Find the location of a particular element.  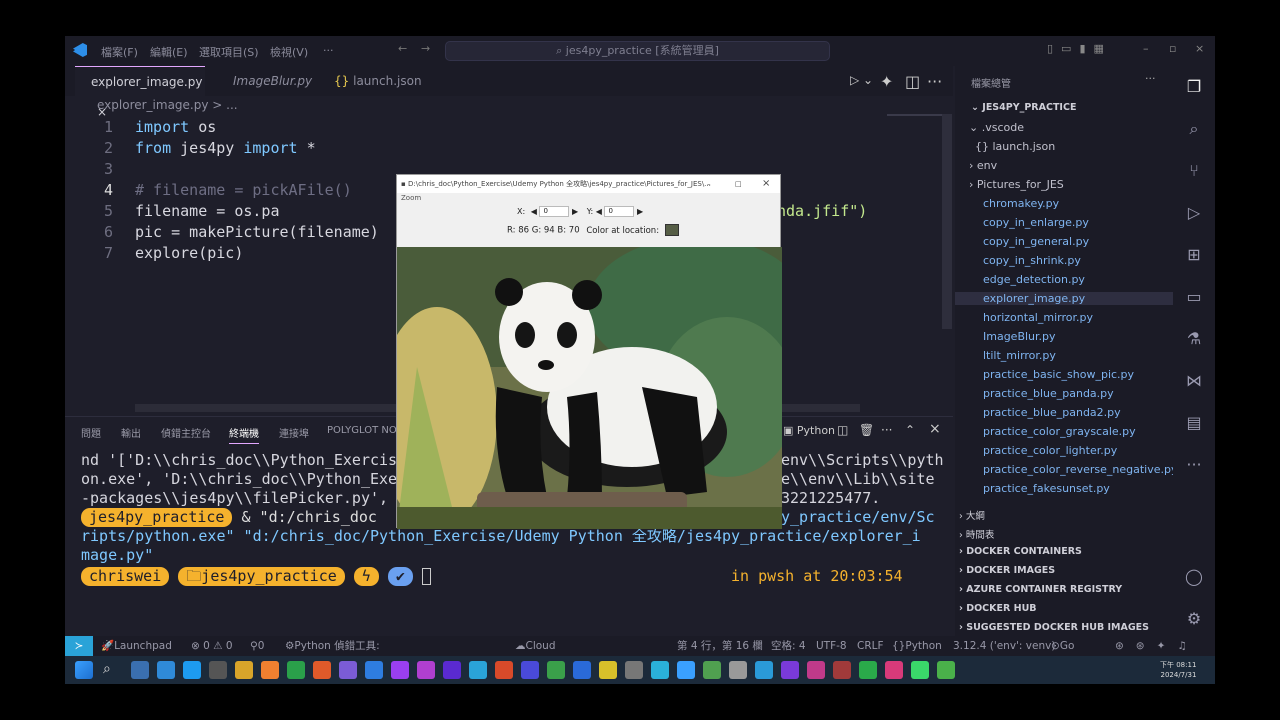

status-encoding: UTF-8 is located at coordinates (831, 646).